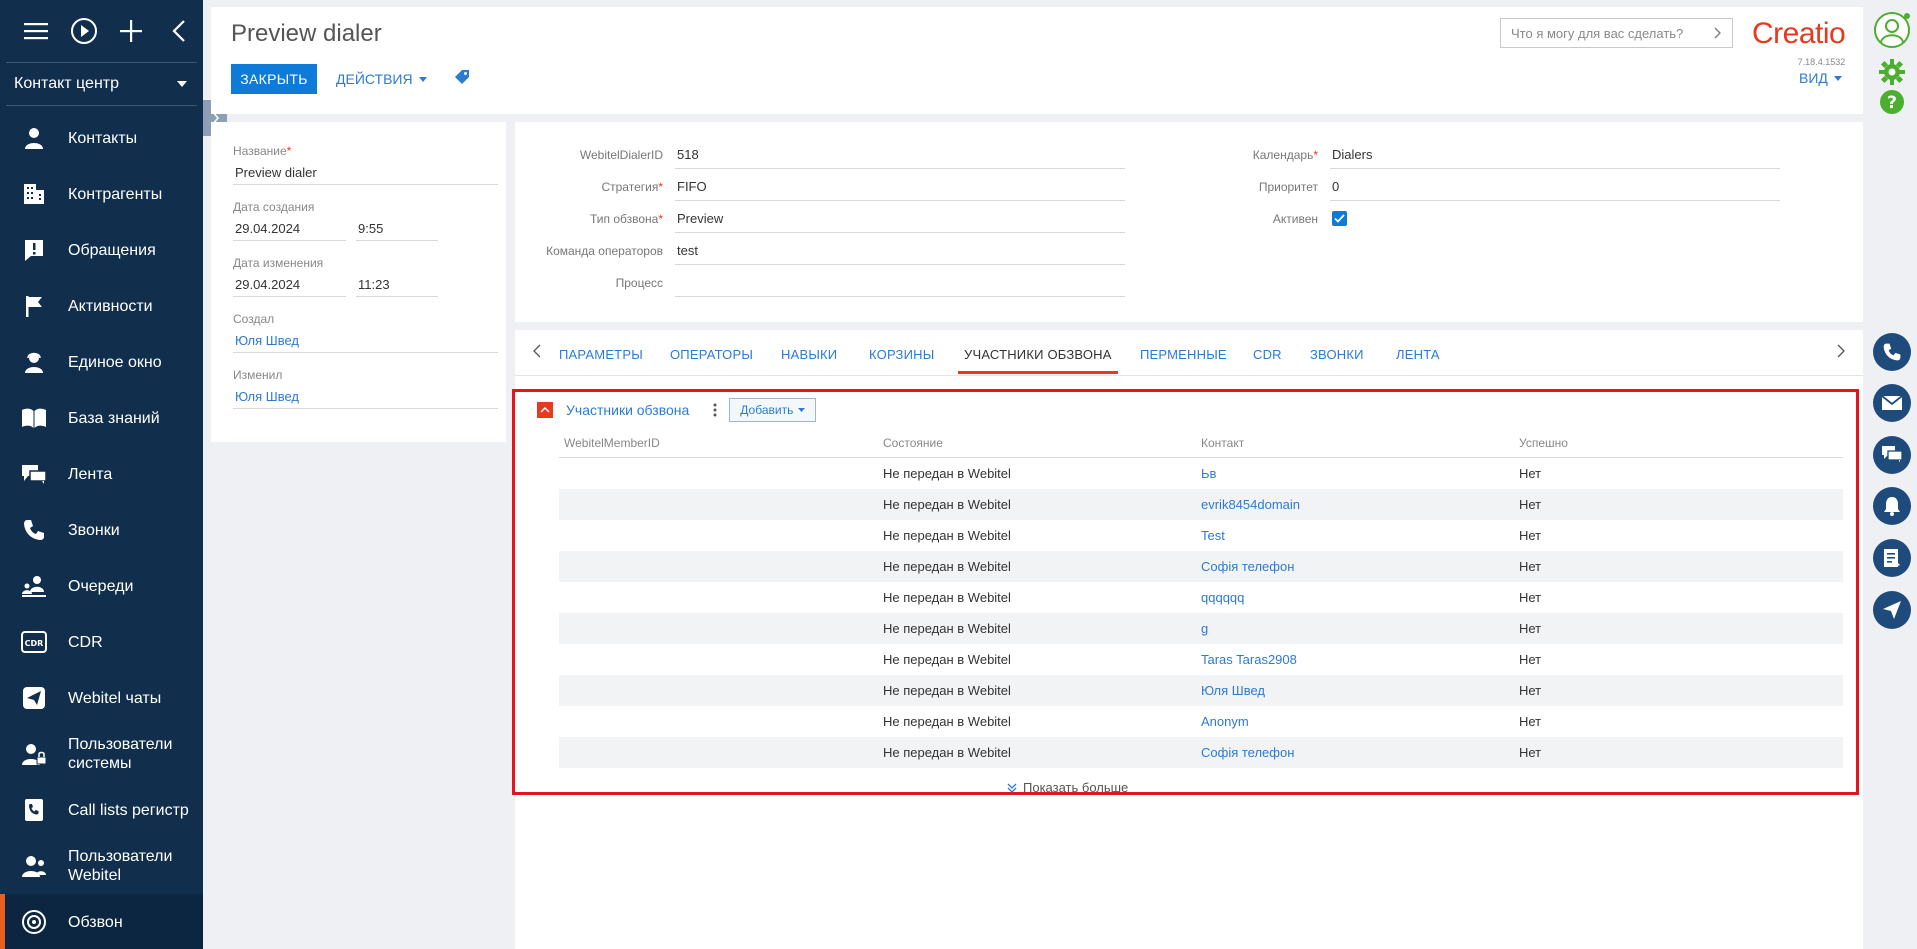  What do you see at coordinates (718, 446) in the screenshot?
I see `column-header: WebitelMemberID` at bounding box center [718, 446].